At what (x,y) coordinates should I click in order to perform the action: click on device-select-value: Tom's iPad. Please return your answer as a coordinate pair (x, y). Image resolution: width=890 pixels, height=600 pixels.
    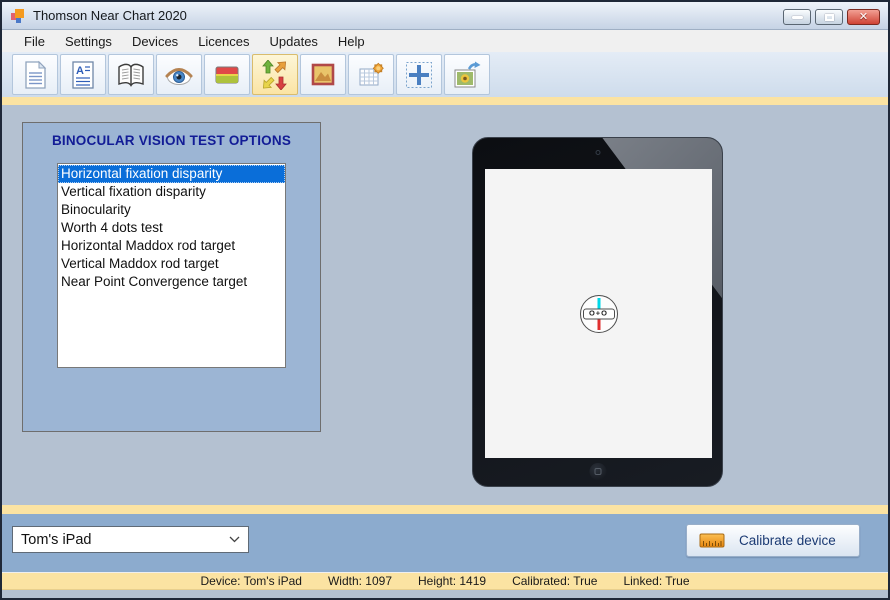
    Looking at the image, I should click on (56, 539).